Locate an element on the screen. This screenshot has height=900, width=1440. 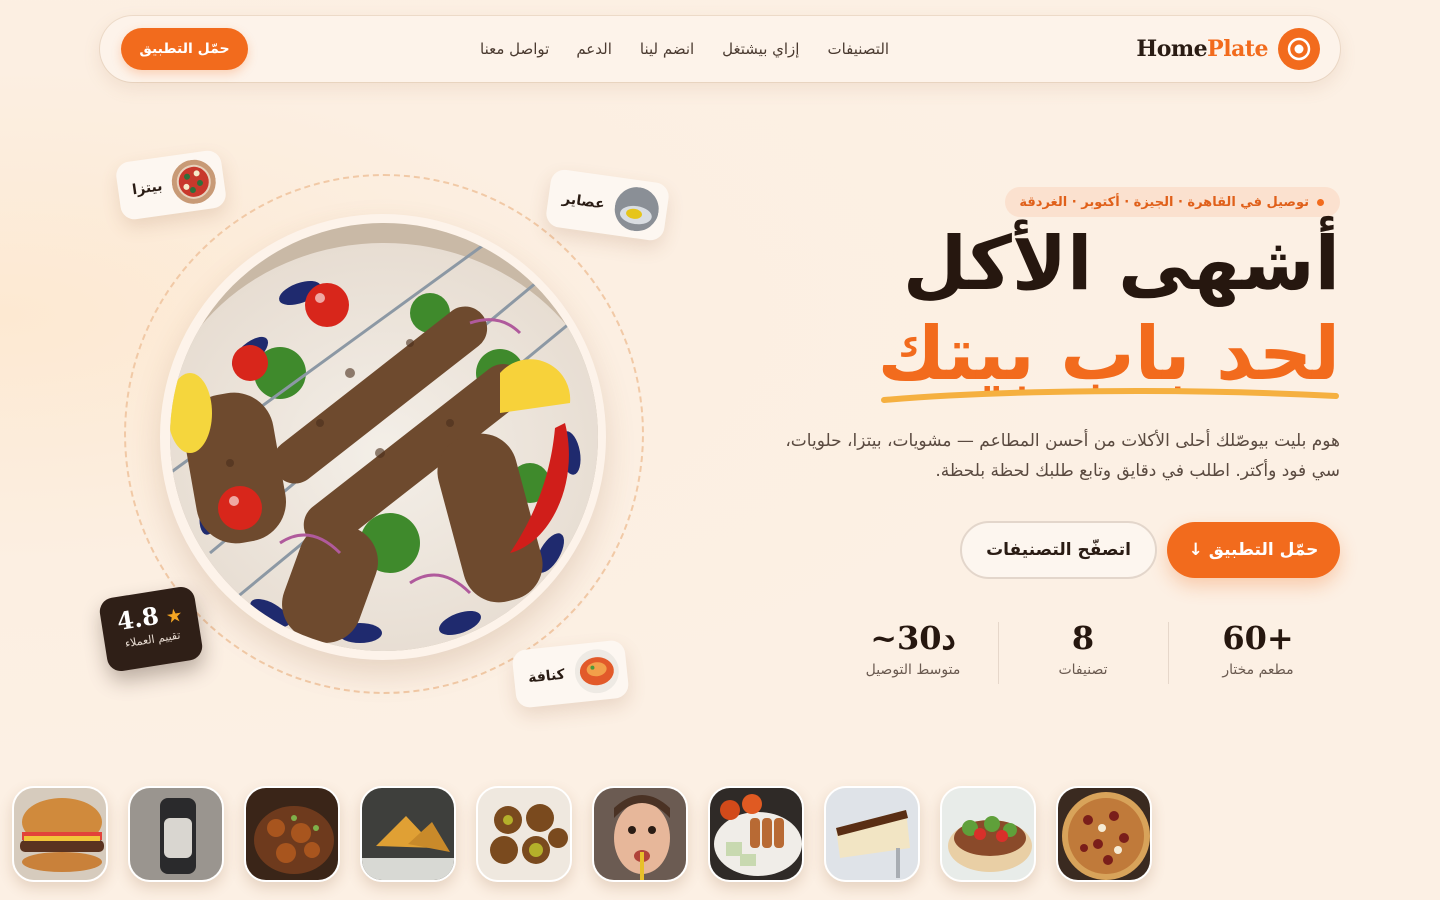
stat-restaurants-label: مطعم مختار is located at coordinates (1258, 670).